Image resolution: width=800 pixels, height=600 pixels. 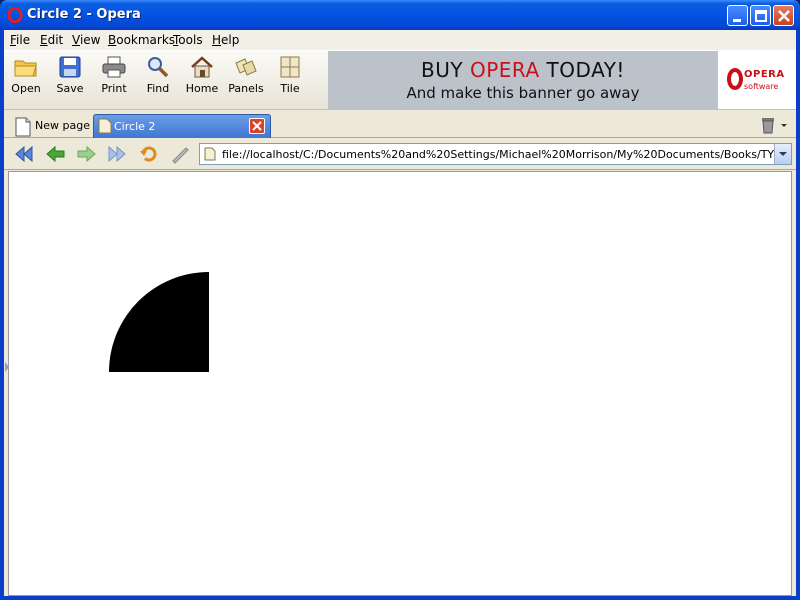 What do you see at coordinates (114, 67) in the screenshot?
I see `printer-icon` at bounding box center [114, 67].